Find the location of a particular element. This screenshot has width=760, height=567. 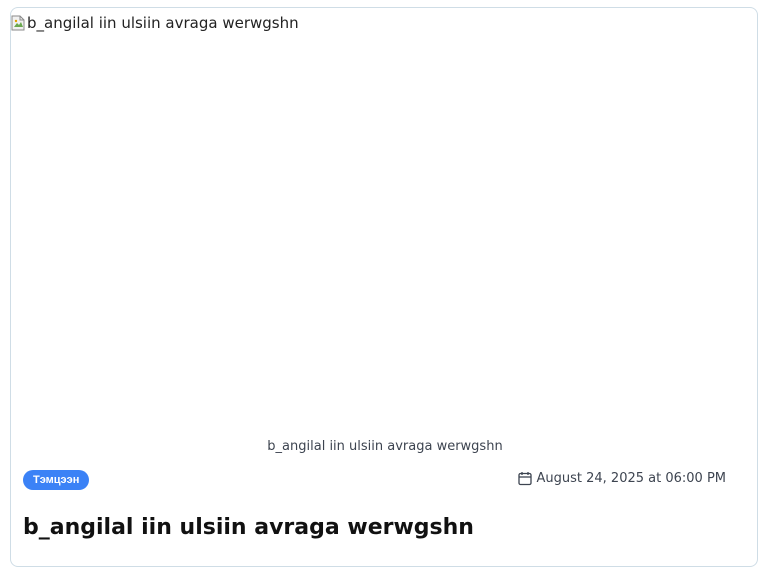

post-date: August 24, 2025 at 06:00 PM is located at coordinates (622, 478).